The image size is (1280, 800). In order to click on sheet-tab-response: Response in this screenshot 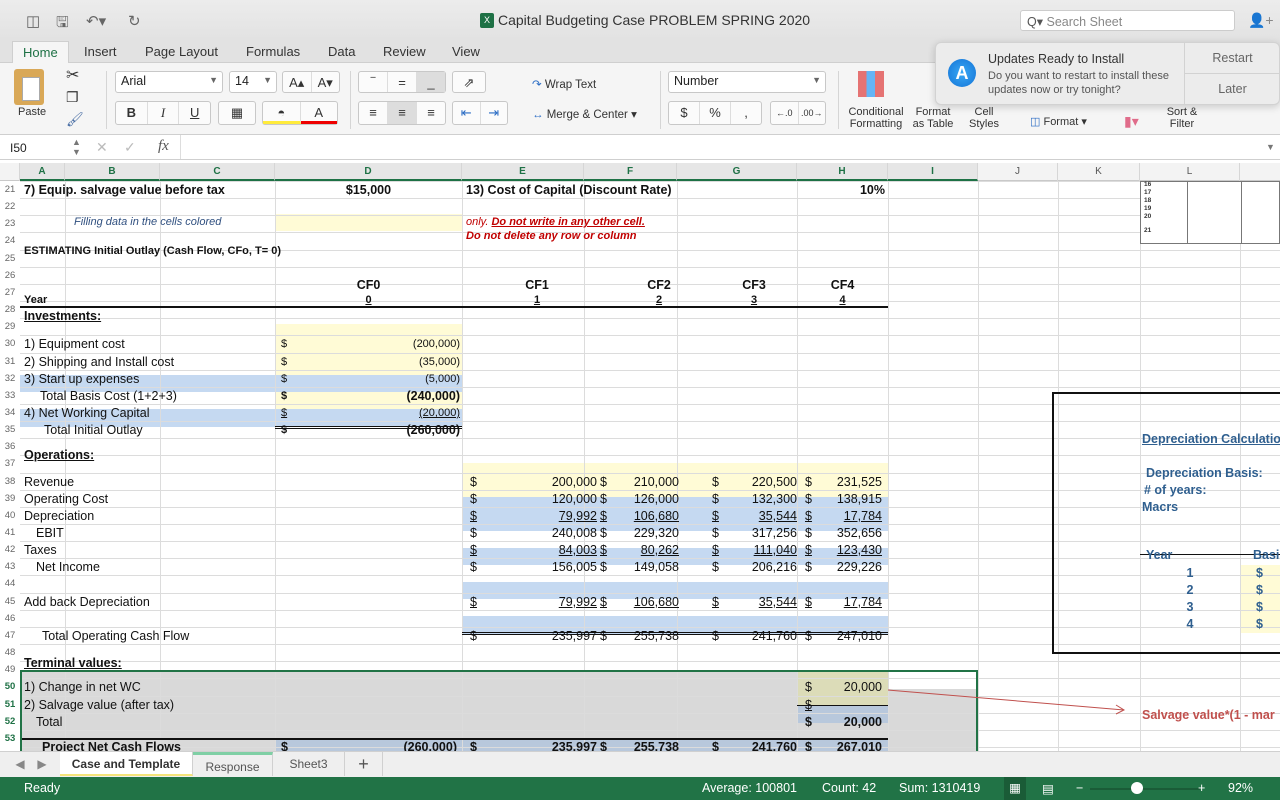, I will do `click(233, 764)`.